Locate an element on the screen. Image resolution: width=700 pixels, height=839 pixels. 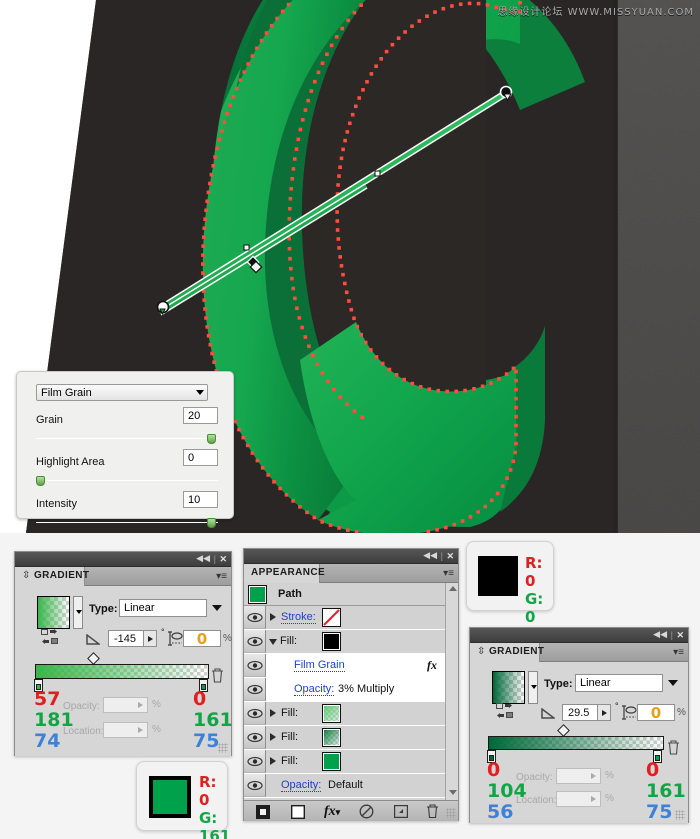
stroke-none-swatch is located at coordinates (331, 617).